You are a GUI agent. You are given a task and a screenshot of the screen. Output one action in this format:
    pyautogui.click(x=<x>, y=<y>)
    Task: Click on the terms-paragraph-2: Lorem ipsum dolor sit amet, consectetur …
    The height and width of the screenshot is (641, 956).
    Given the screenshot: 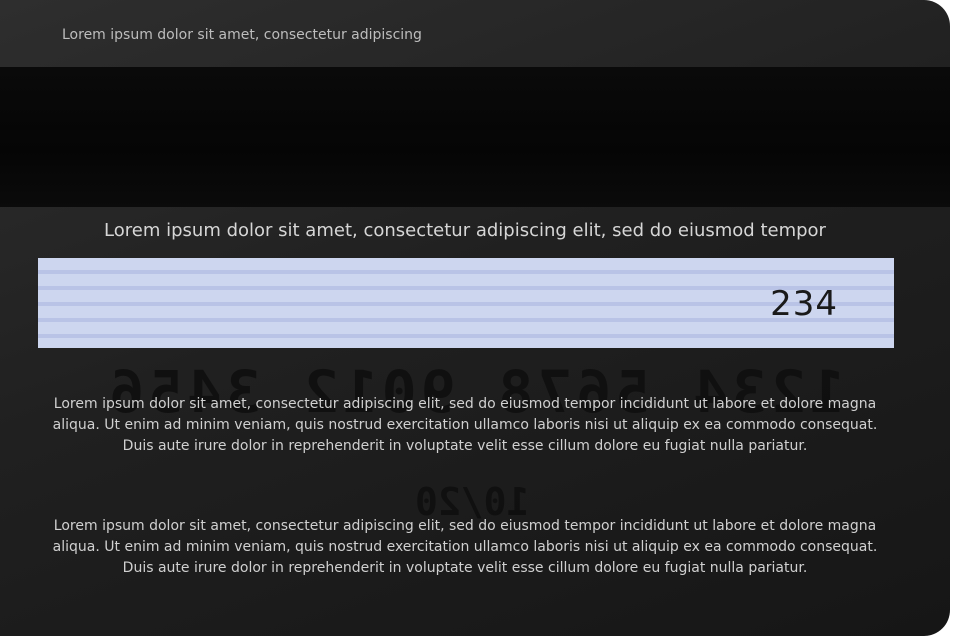 What is the action you would take?
    pyautogui.click(x=465, y=547)
    